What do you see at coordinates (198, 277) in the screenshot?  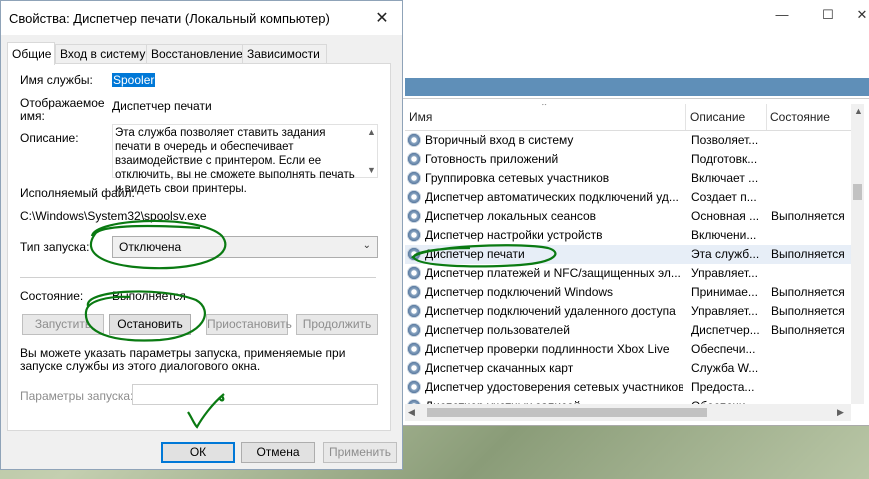 I see `divider` at bounding box center [198, 277].